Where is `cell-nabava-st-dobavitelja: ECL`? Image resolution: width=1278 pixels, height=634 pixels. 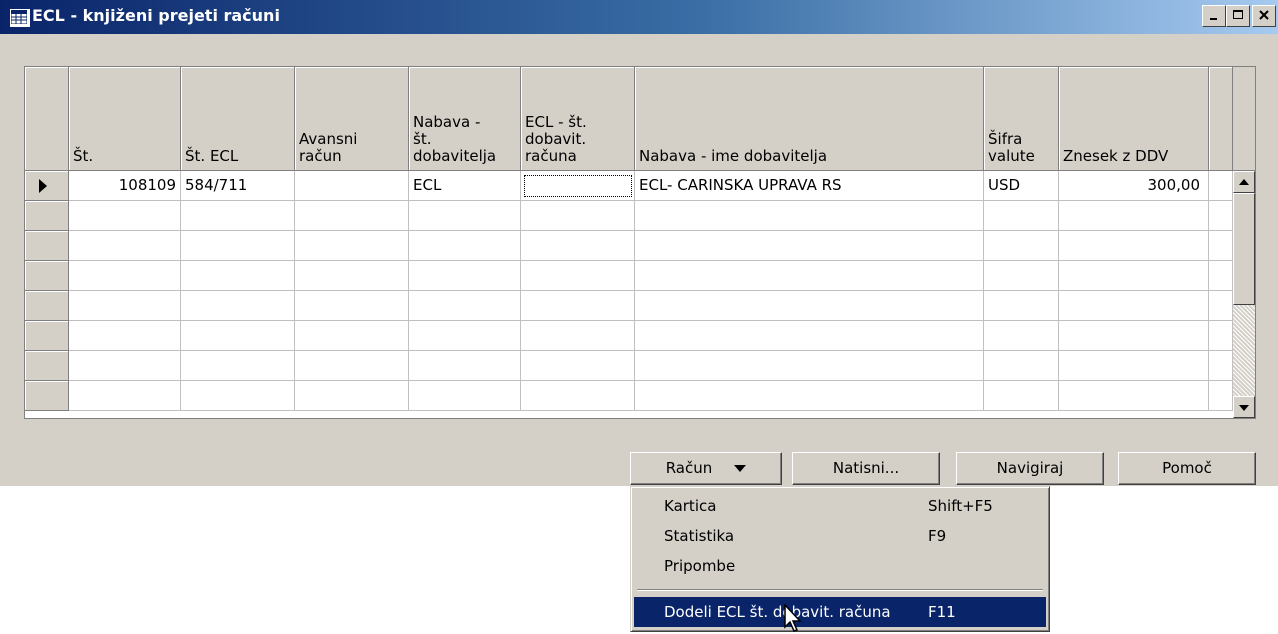
cell-nabava-st-dobavitelja: ECL is located at coordinates (465, 186).